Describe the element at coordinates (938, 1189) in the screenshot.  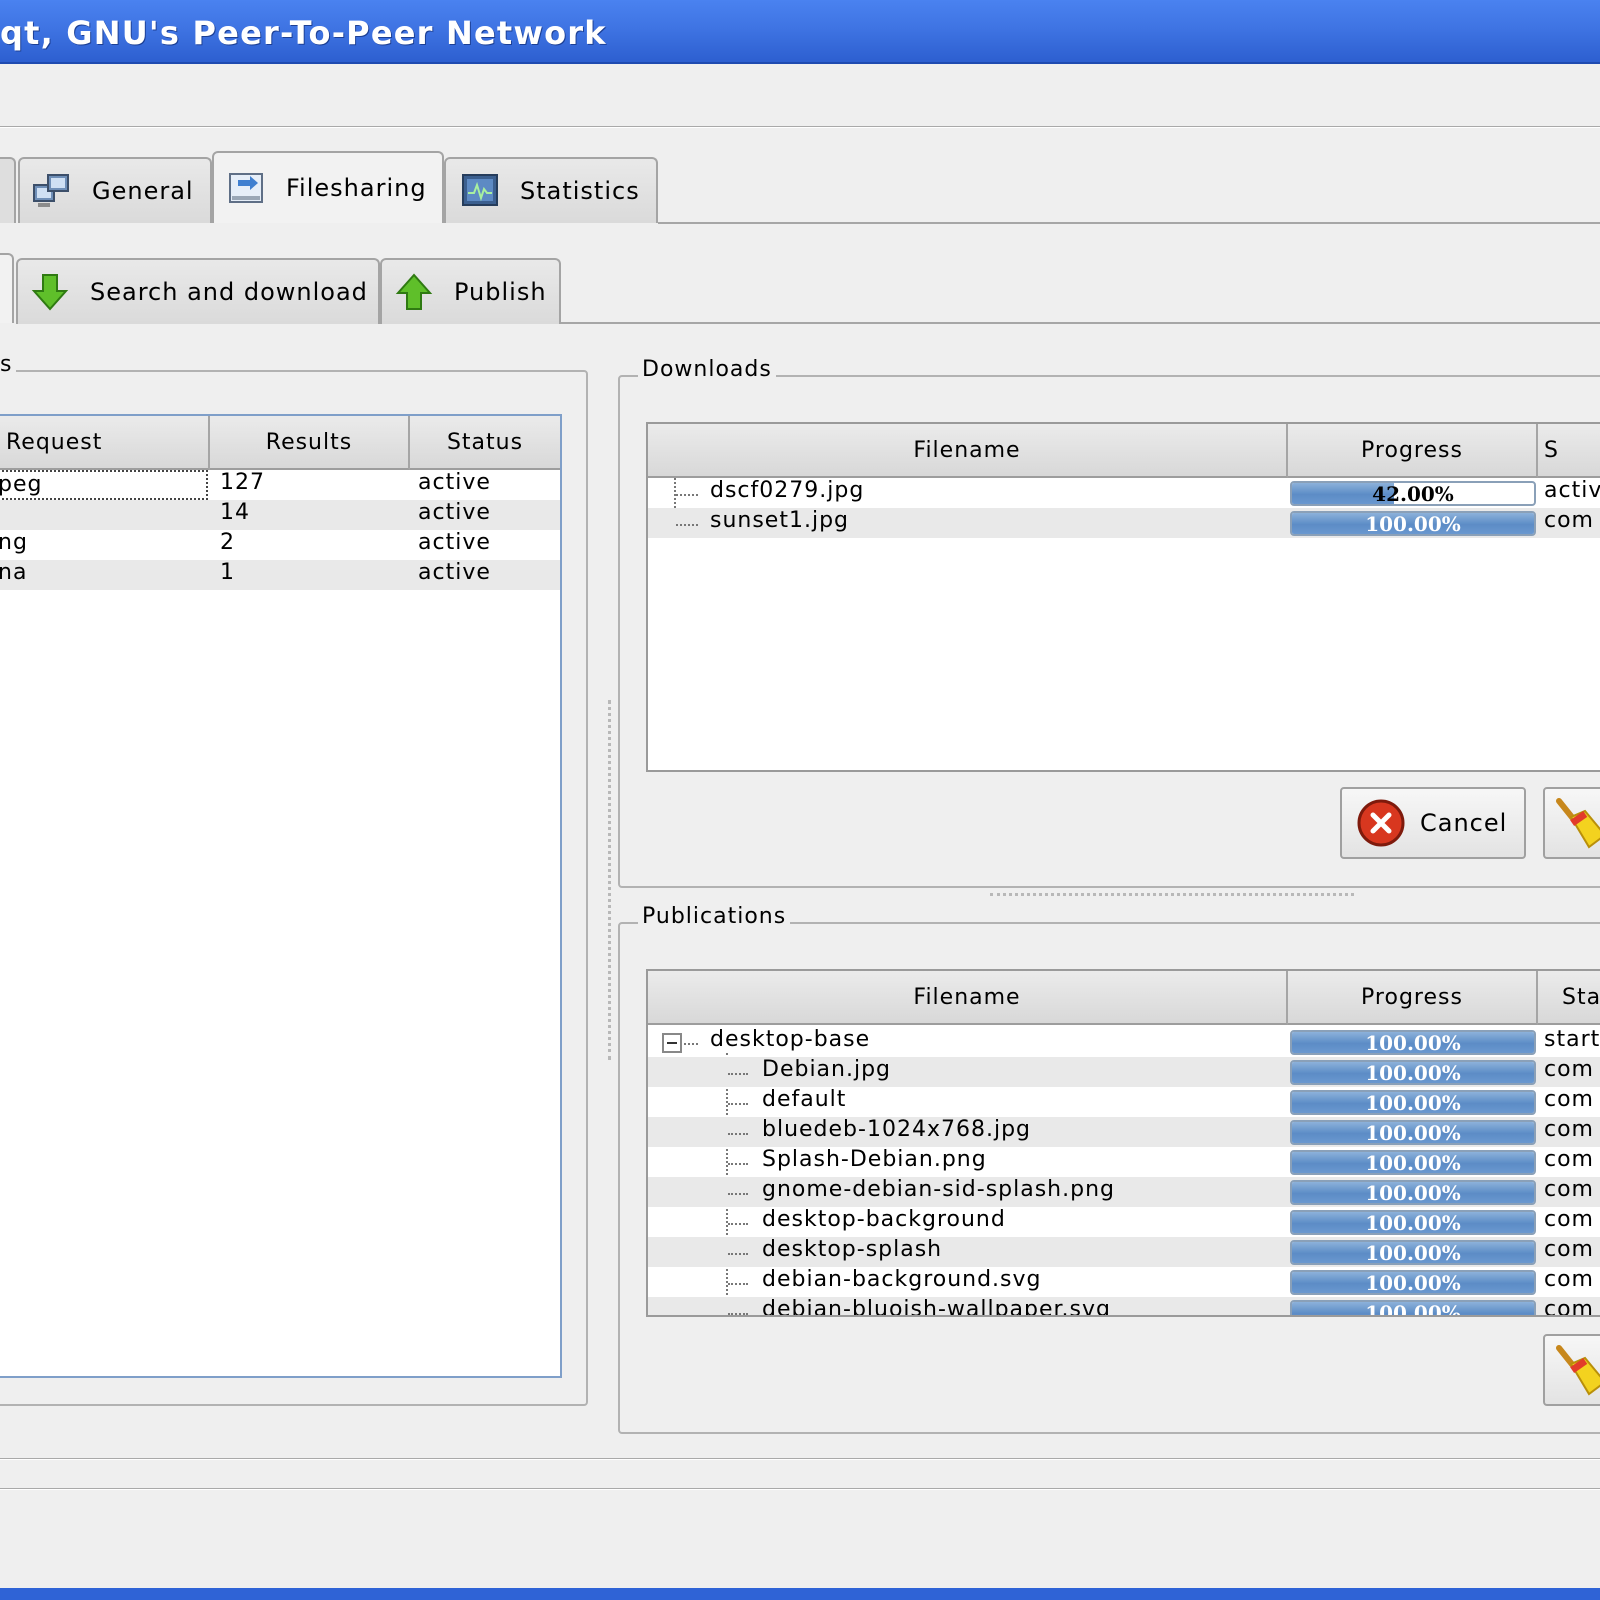
I see `publication-filename: gnome-debian-sid-splash.png` at that location.